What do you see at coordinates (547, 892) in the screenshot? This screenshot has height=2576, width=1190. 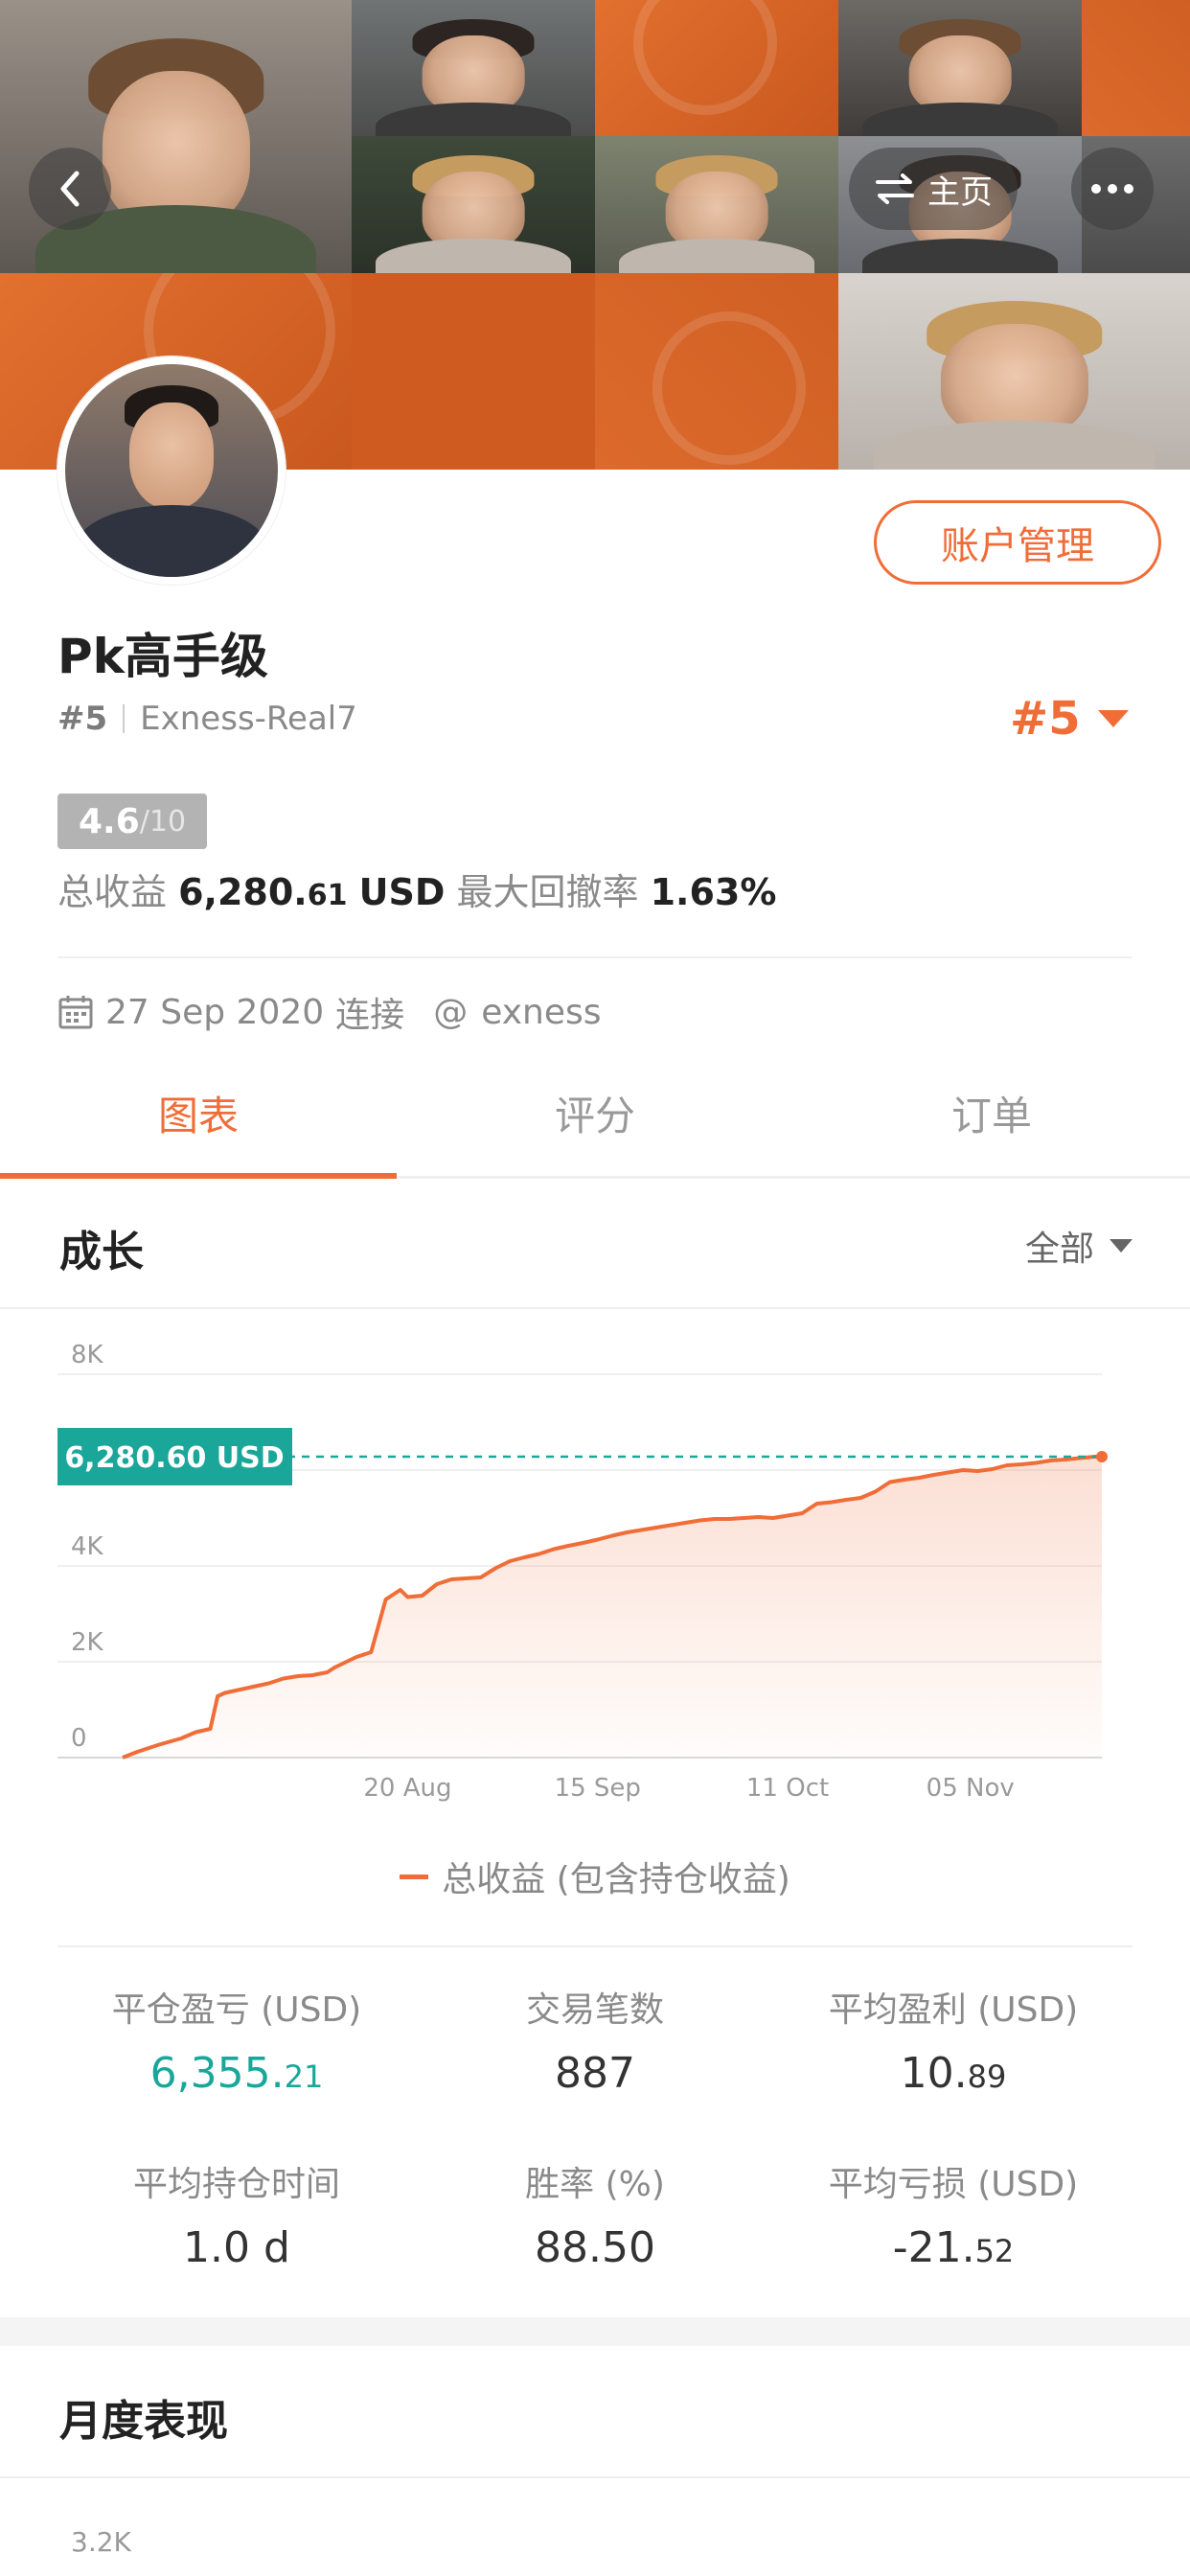 I see `max-drawdown-label: 最大回撤率` at bounding box center [547, 892].